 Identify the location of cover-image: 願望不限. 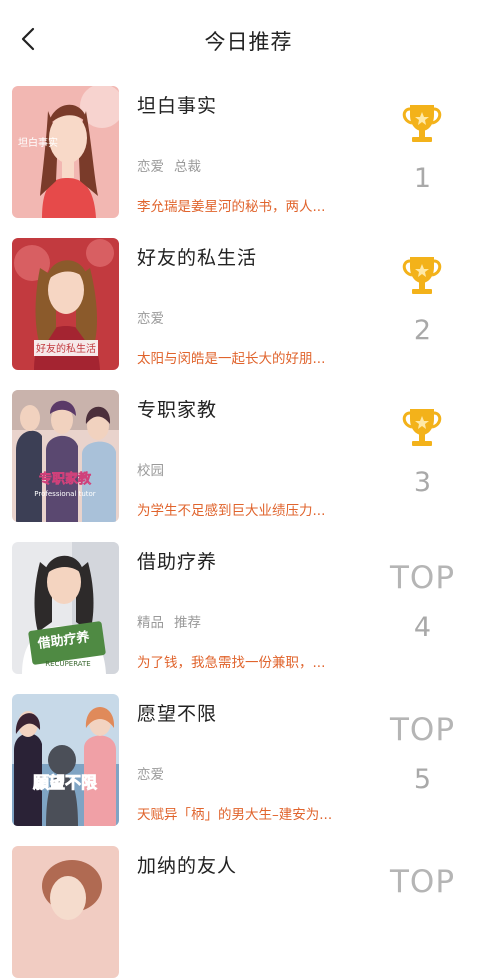
(65, 760).